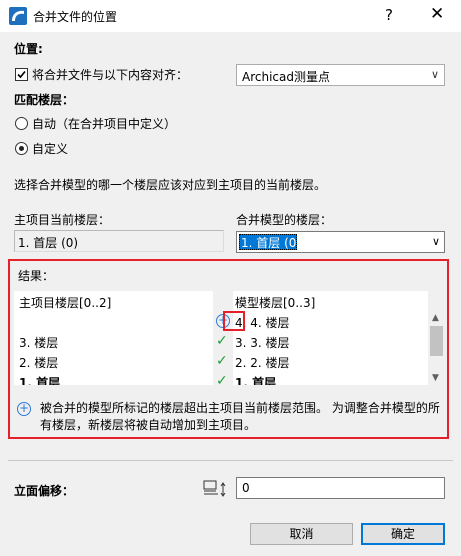 This screenshot has width=461, height=556. I want to click on scroll-thumb, so click(436, 341).